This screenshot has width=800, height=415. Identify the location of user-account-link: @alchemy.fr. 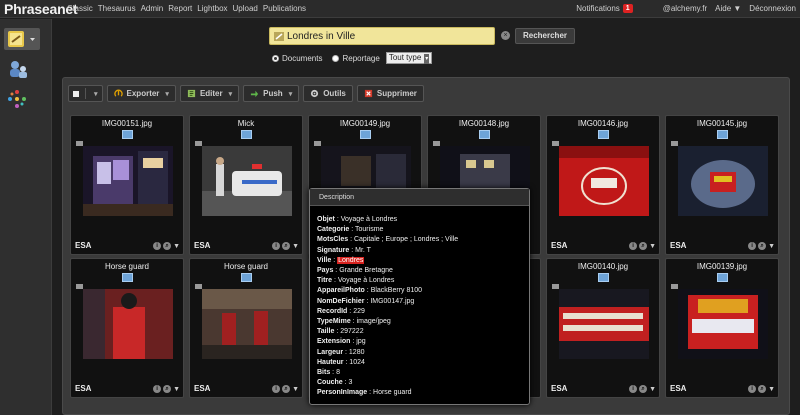
(685, 8).